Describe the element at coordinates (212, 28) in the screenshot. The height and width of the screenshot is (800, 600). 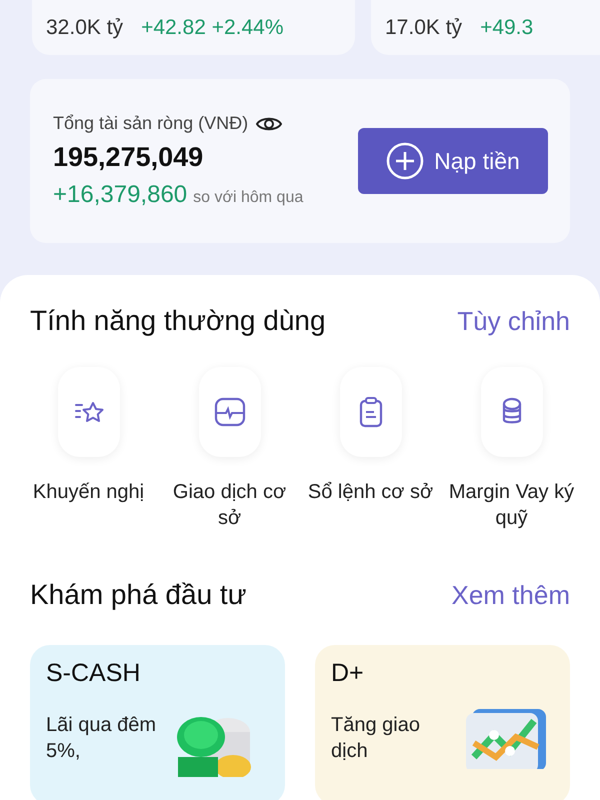
I see `market-change: +42.82 +2.44%` at that location.